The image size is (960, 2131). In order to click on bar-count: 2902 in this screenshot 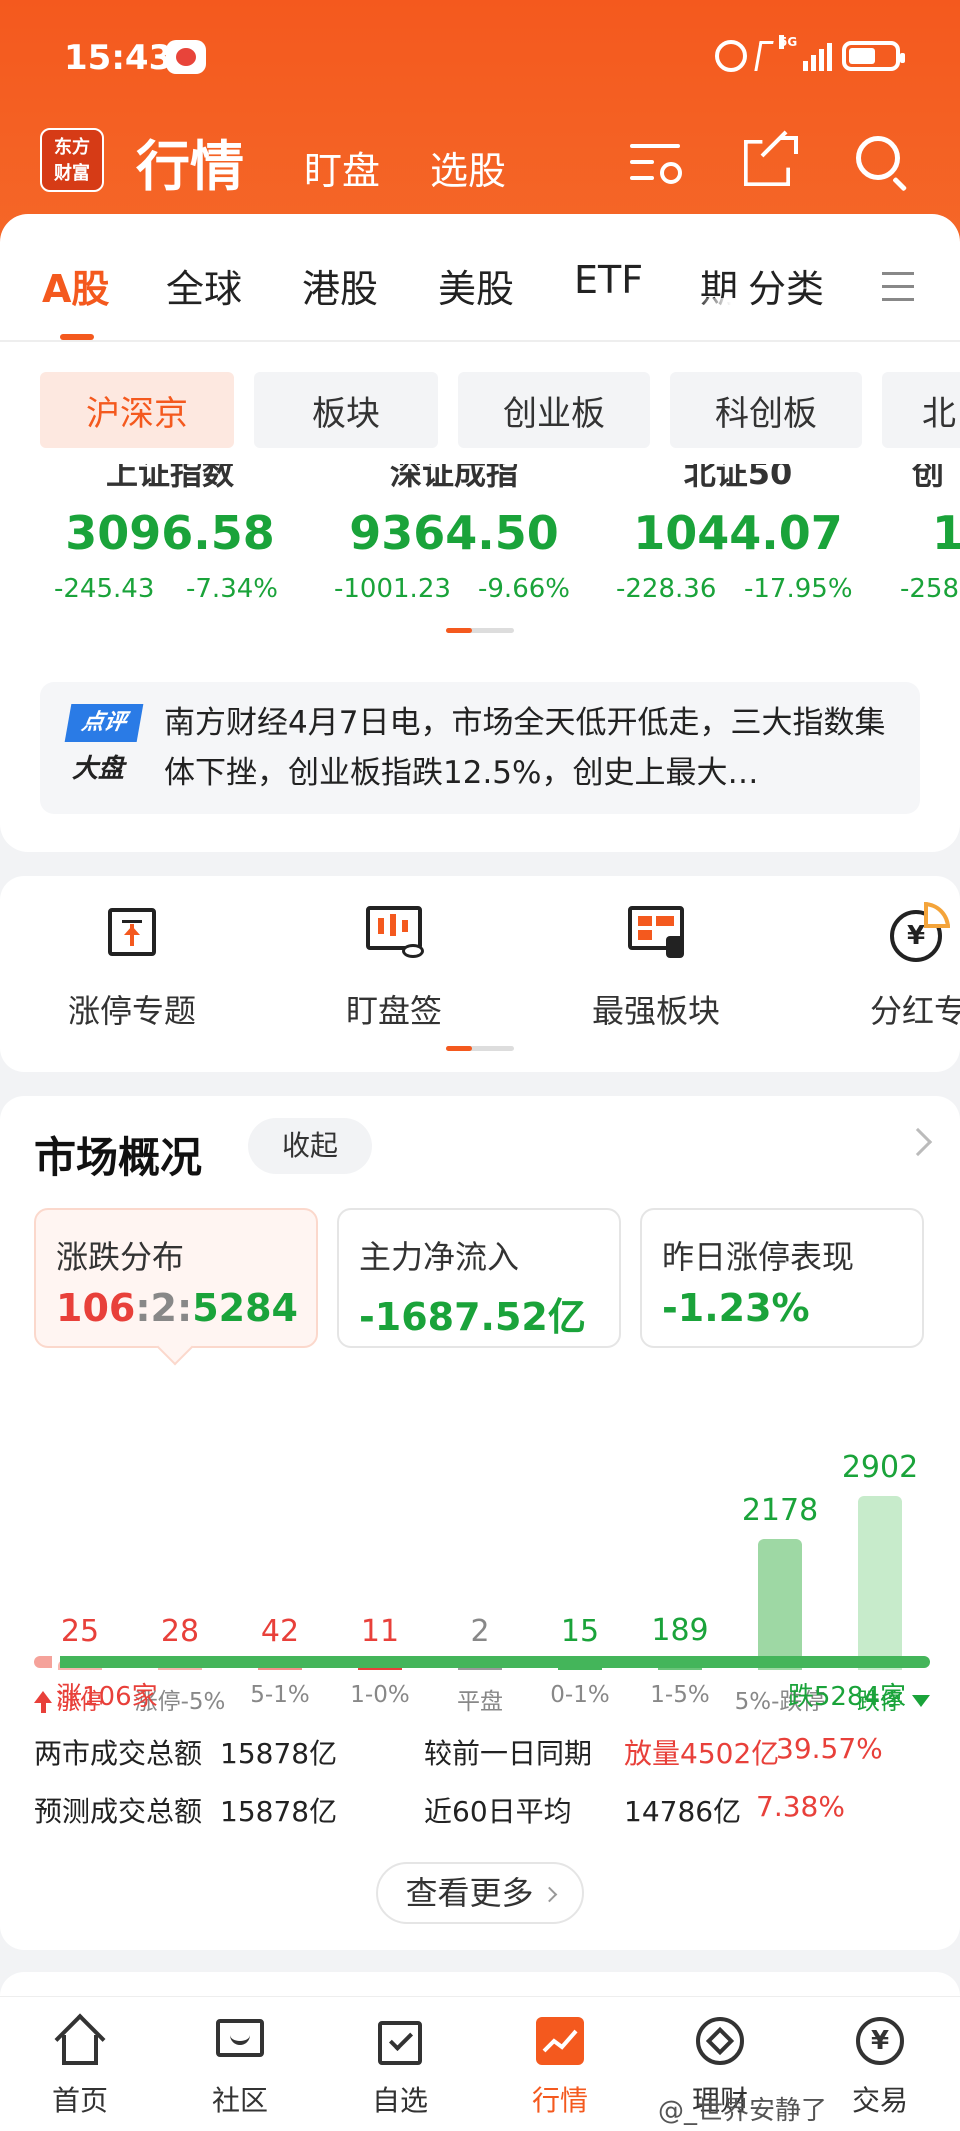, I will do `click(880, 1467)`.